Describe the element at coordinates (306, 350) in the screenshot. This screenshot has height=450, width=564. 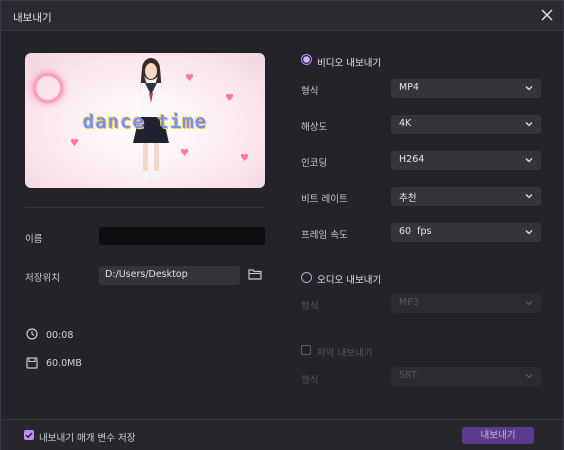
I see `subtitle-export-checkbox` at that location.